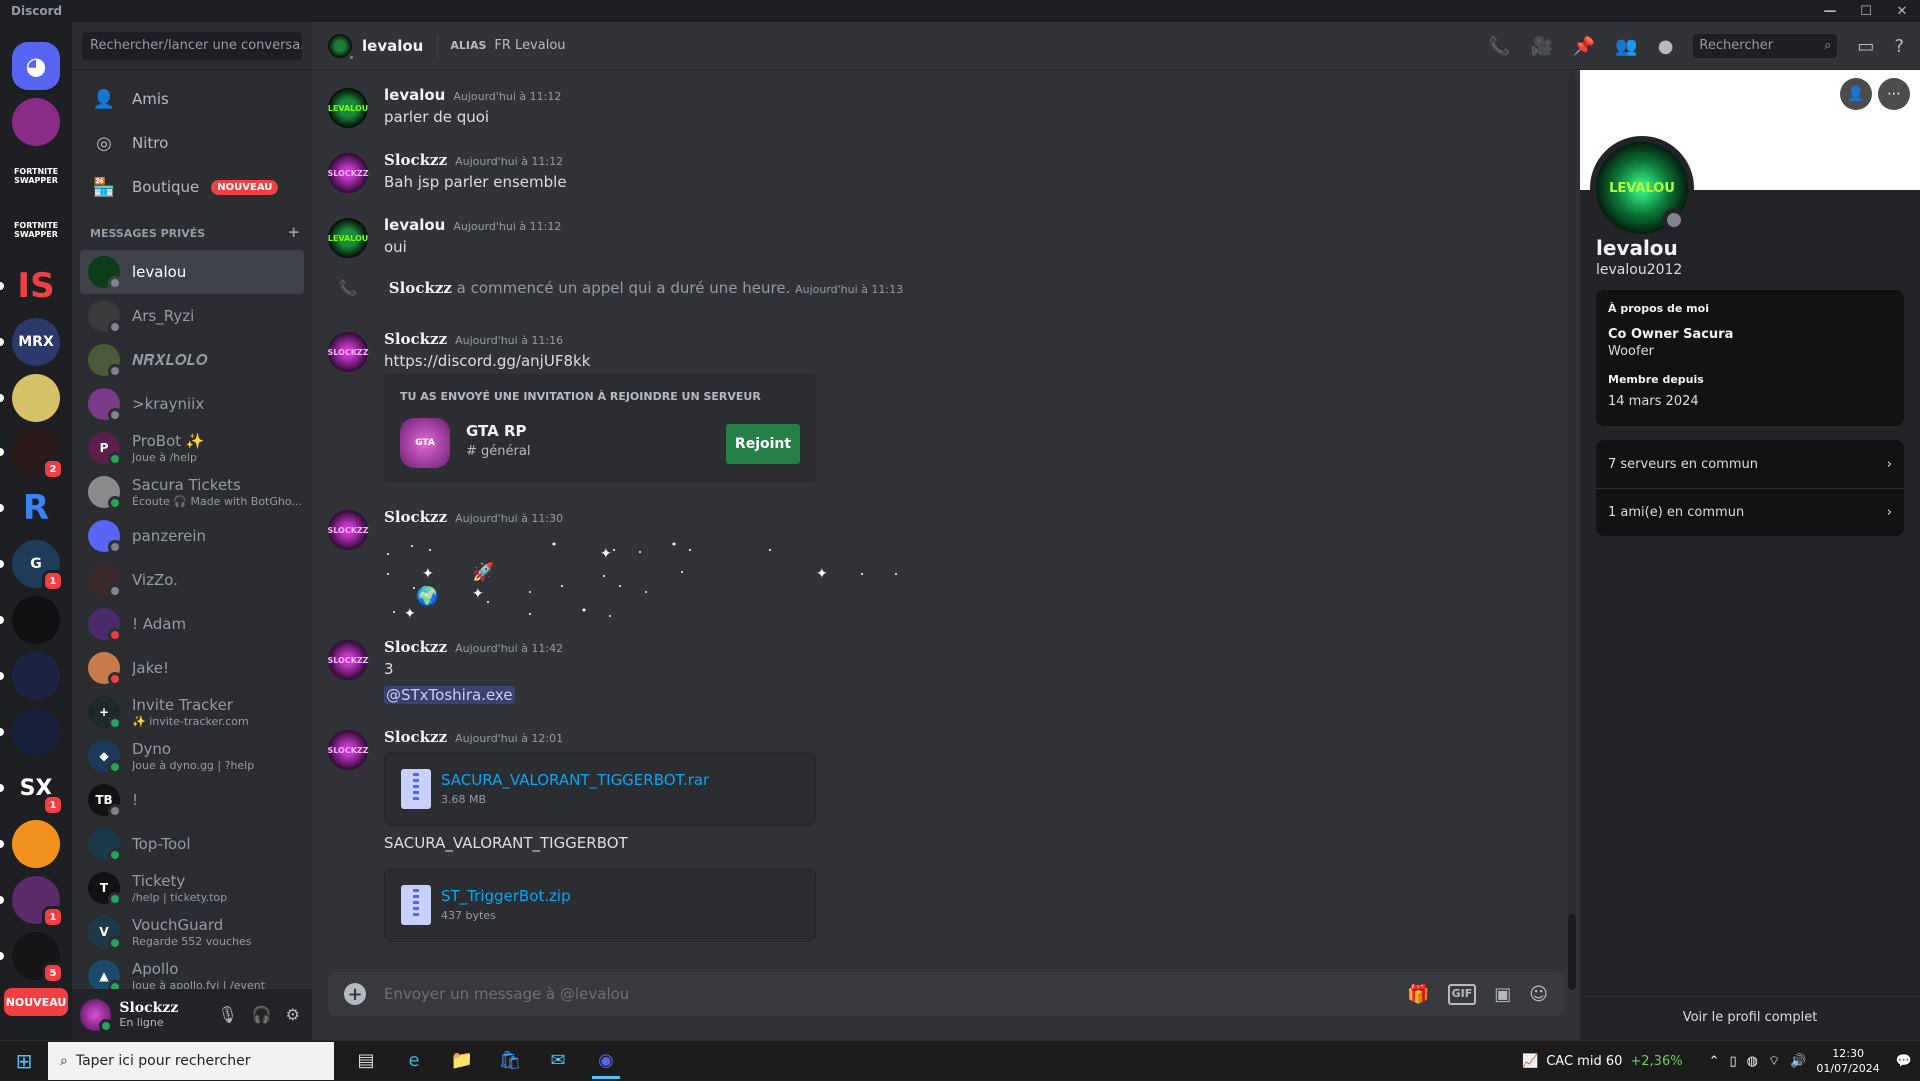  What do you see at coordinates (575, 780) in the screenshot?
I see `file-name-link: SACURA_VALORANT_TIGGERBOT.rar` at bounding box center [575, 780].